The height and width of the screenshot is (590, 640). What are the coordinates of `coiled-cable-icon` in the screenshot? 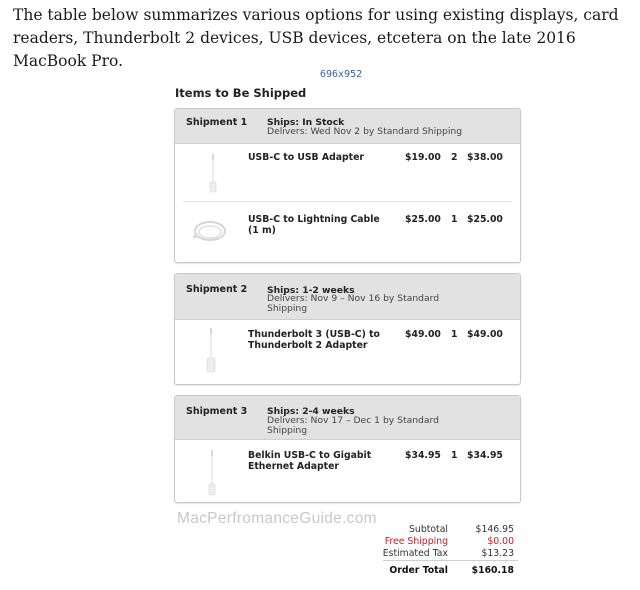 It's located at (209, 231).